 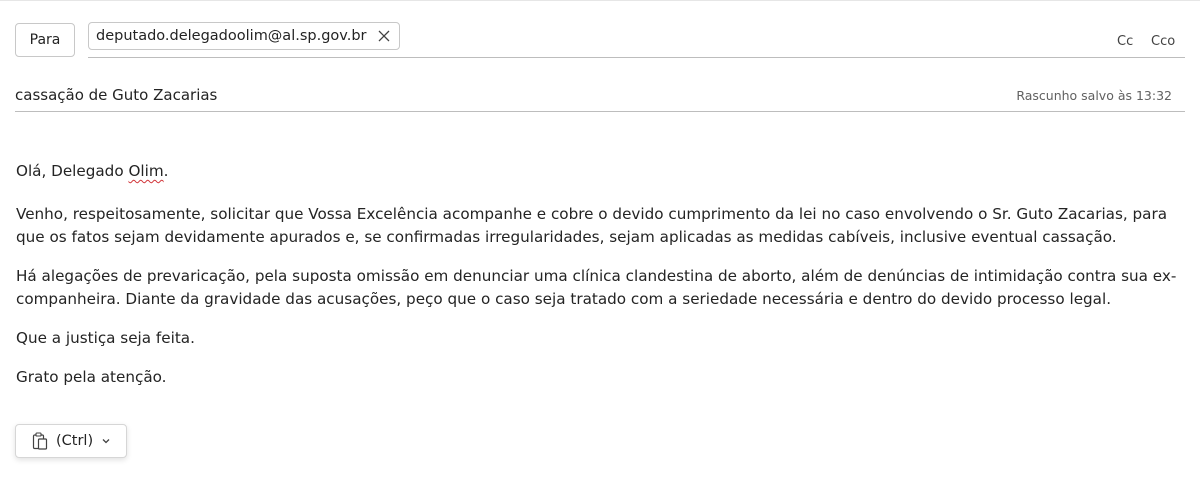 I want to click on body-paragraph-3: Que a justiça seja feita., so click(x=105, y=338).